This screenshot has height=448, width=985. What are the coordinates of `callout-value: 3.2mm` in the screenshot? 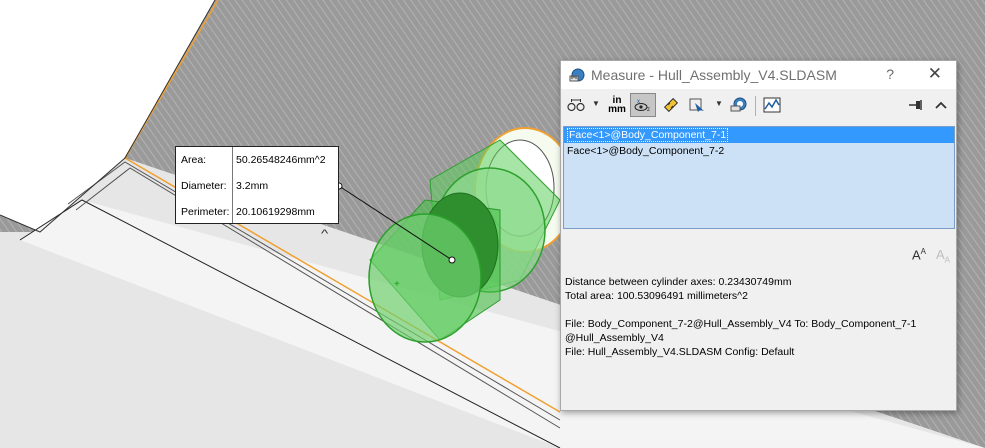 It's located at (252, 186).